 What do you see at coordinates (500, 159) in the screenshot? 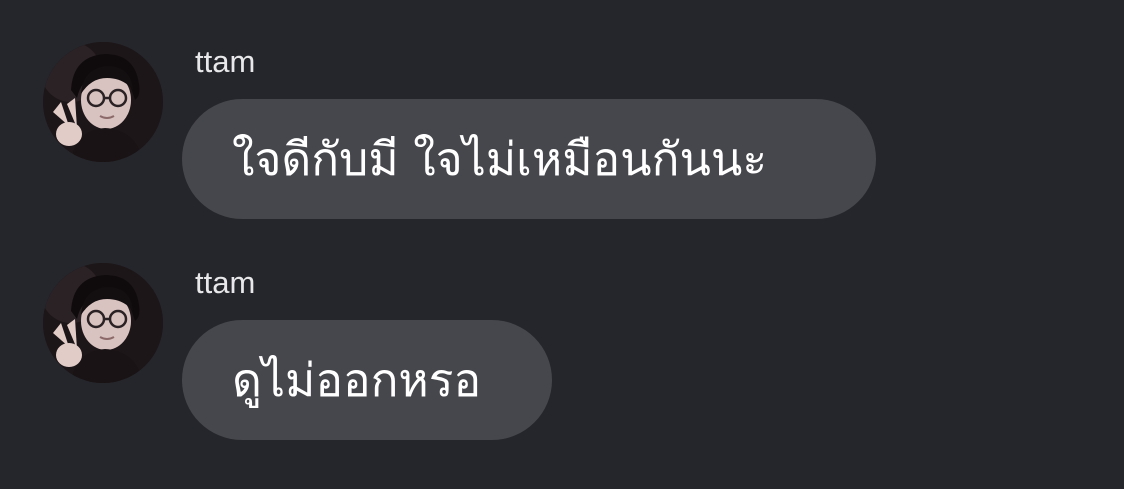
I see `message-text: ใจดีกับมี ใจไม่เหมือนกันนะ` at bounding box center [500, 159].